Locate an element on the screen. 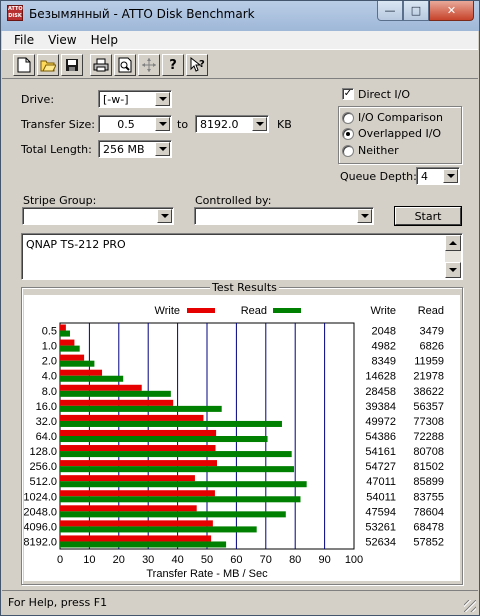 The width and height of the screenshot is (480, 616). menu-view: View is located at coordinates (62, 40).